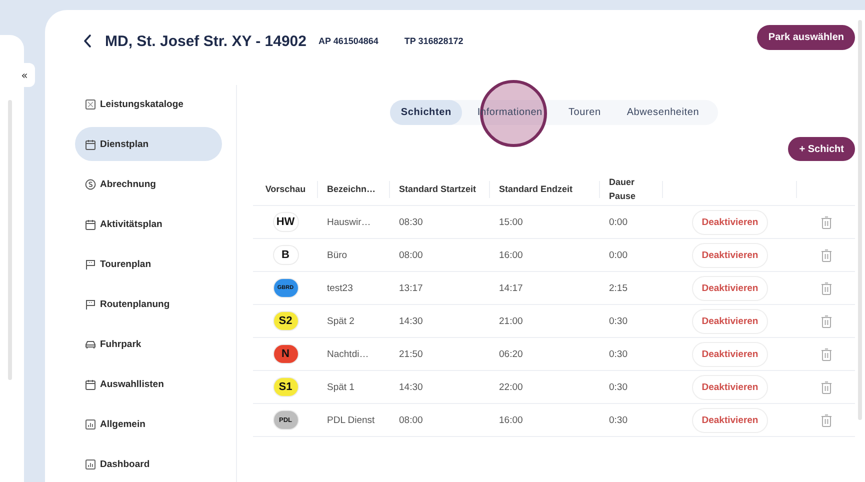 Image resolution: width=865 pixels, height=482 pixels. Describe the element at coordinates (205, 41) in the screenshot. I see `page-title: MD, St. Josef Str. XY - 14902` at that location.